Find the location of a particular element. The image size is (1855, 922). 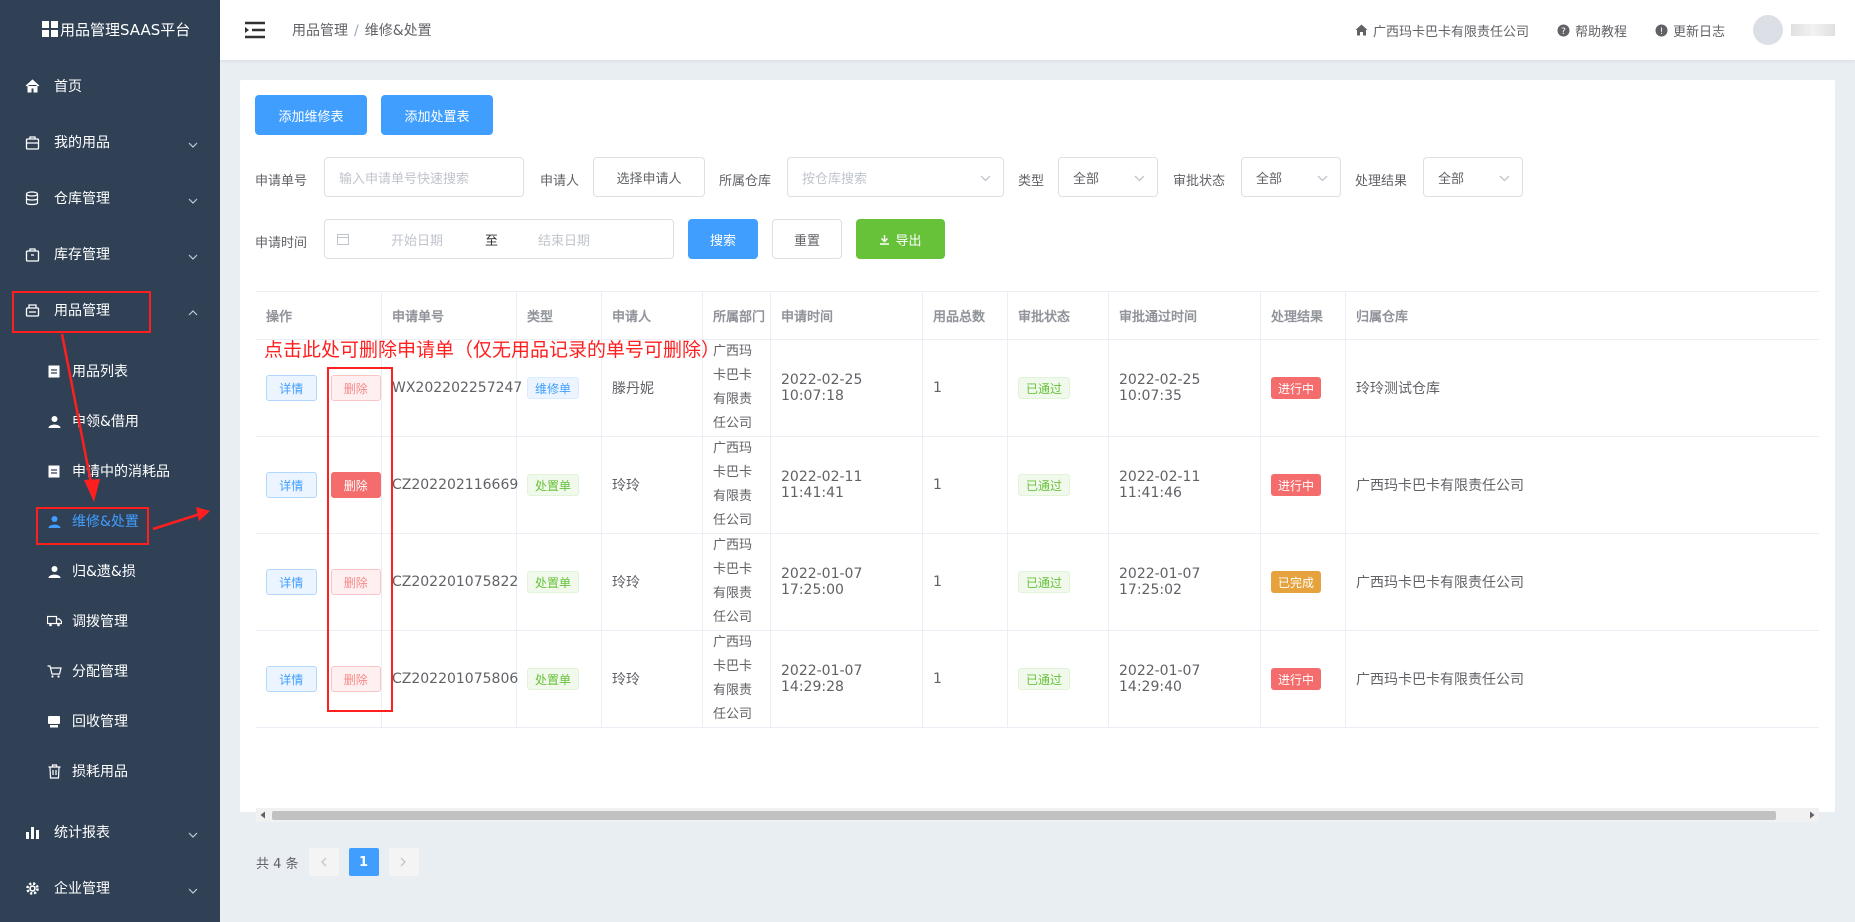

table-horizontal-scrollbar is located at coordinates (1037, 815).